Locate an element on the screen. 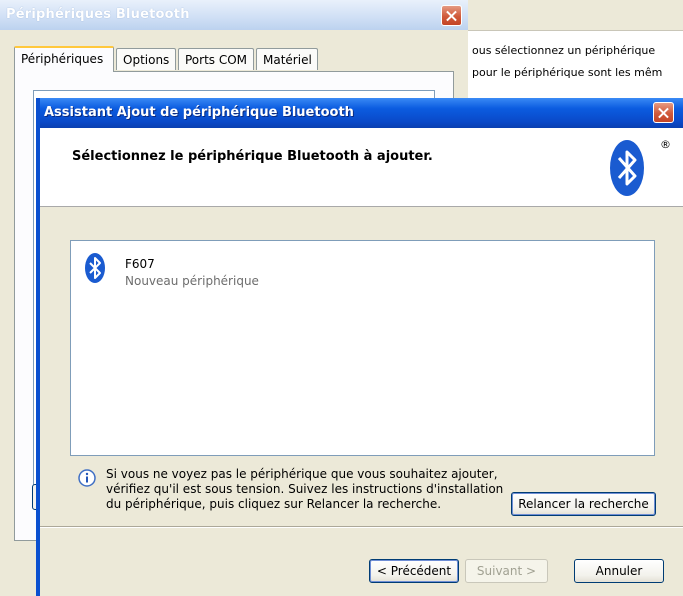 The image size is (683, 596). background-text-line-2: pour le périphérique sont les mêm is located at coordinates (567, 72).